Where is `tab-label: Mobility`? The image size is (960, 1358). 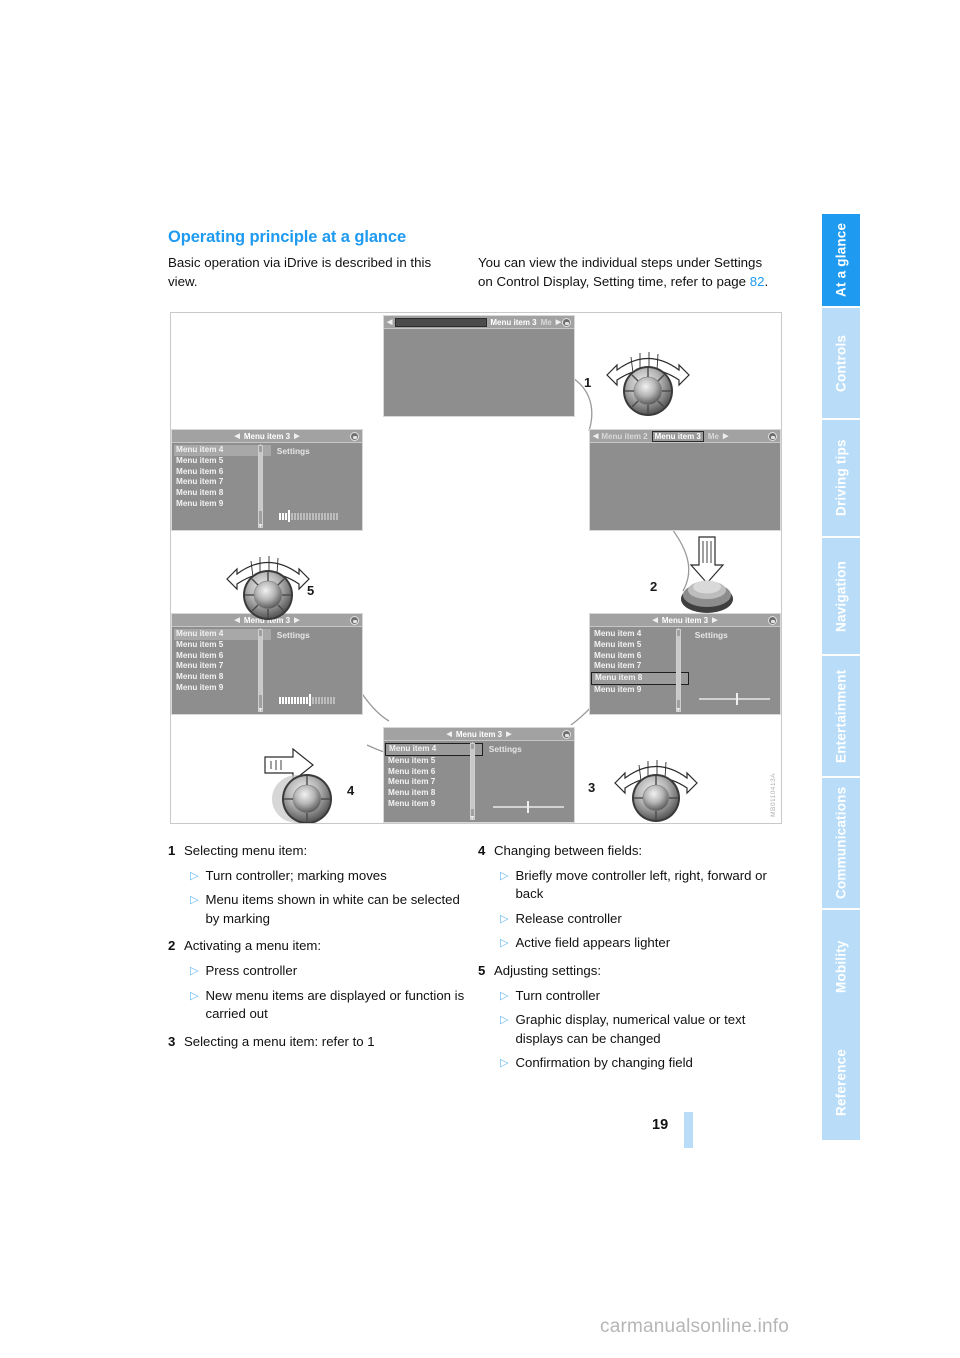
tab-label: Mobility is located at coordinates (841, 967).